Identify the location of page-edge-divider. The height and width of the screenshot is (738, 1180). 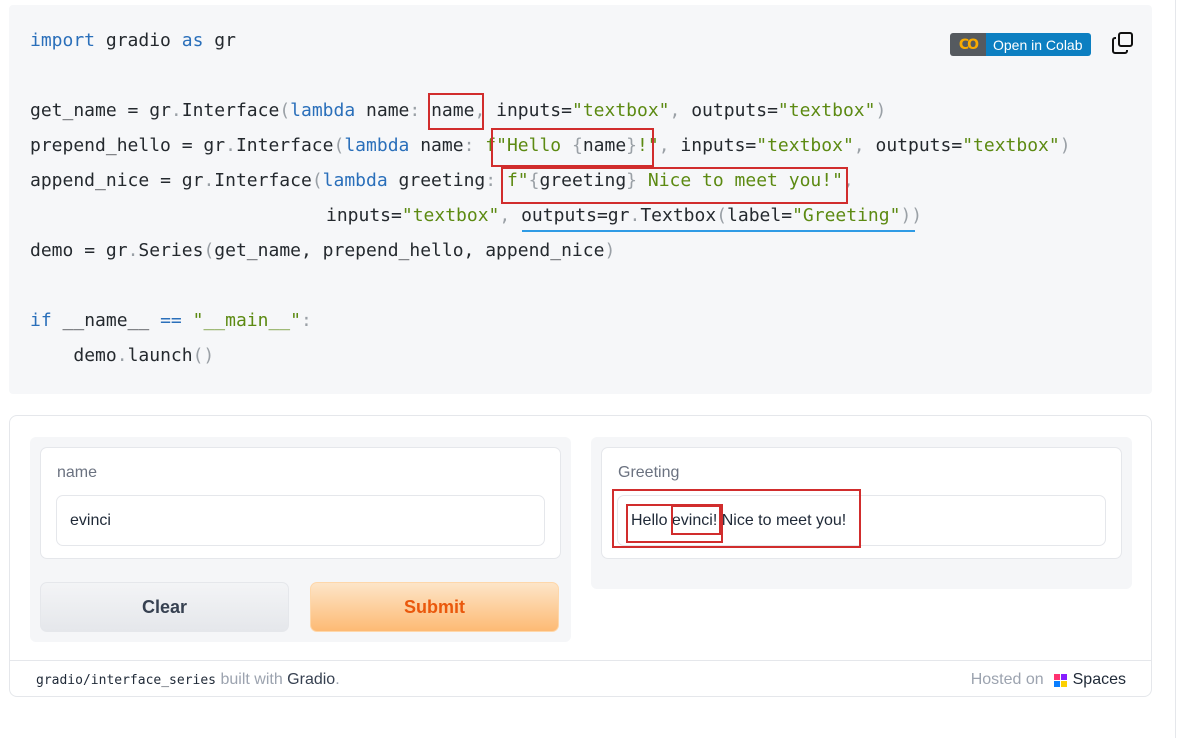
(1175, 369).